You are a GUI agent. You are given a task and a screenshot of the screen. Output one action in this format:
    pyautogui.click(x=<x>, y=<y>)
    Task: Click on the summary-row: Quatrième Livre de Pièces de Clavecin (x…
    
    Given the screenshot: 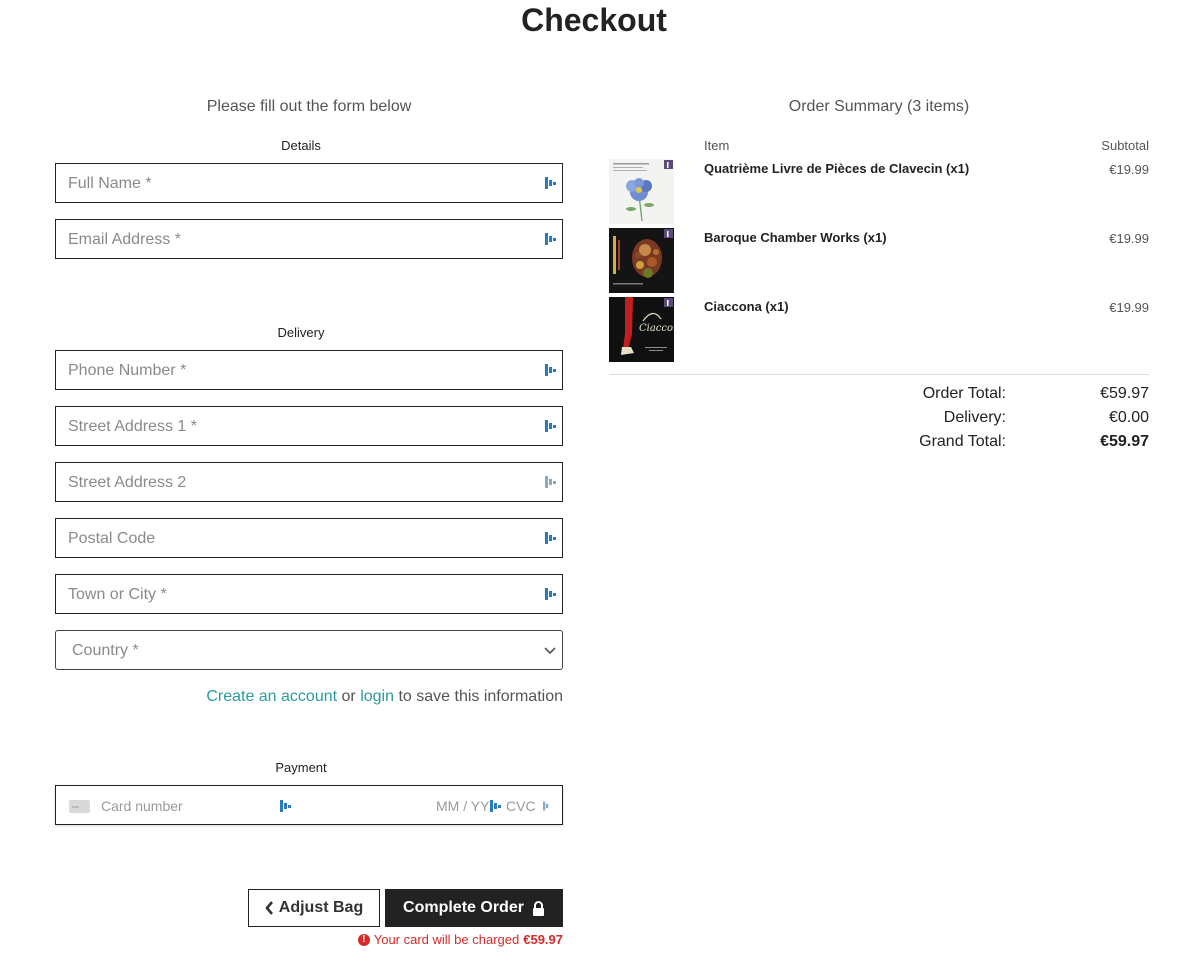 What is the action you would take?
    pyautogui.click(x=879, y=192)
    